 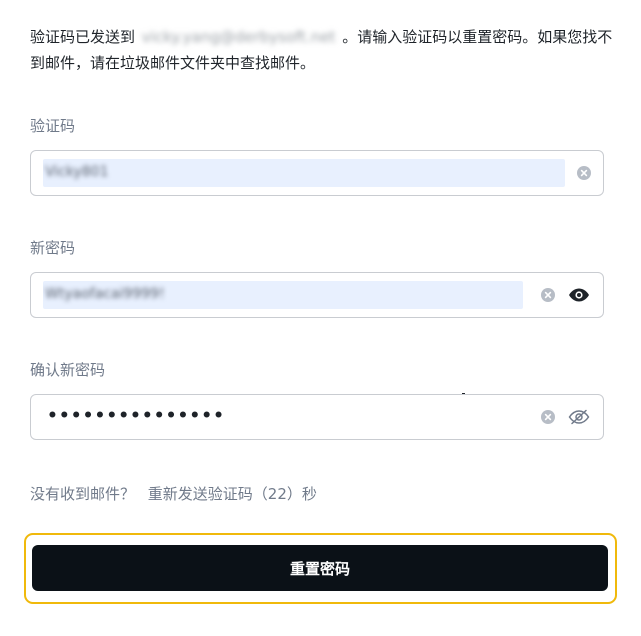 What do you see at coordinates (579, 417) in the screenshot?
I see `eye-slash-icon` at bounding box center [579, 417].